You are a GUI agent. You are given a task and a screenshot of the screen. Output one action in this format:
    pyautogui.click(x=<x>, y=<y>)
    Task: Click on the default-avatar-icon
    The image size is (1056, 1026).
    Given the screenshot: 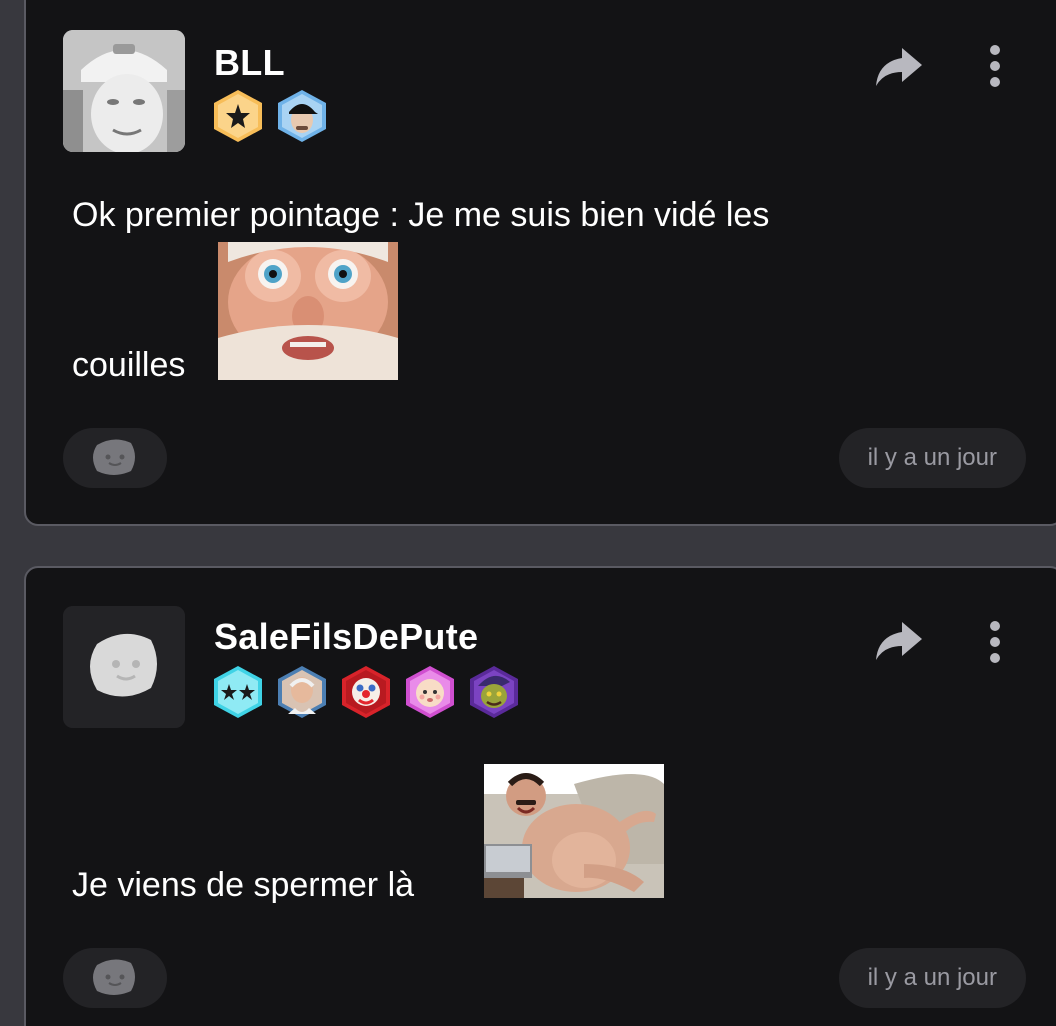 What is the action you would take?
    pyautogui.click(x=124, y=667)
    